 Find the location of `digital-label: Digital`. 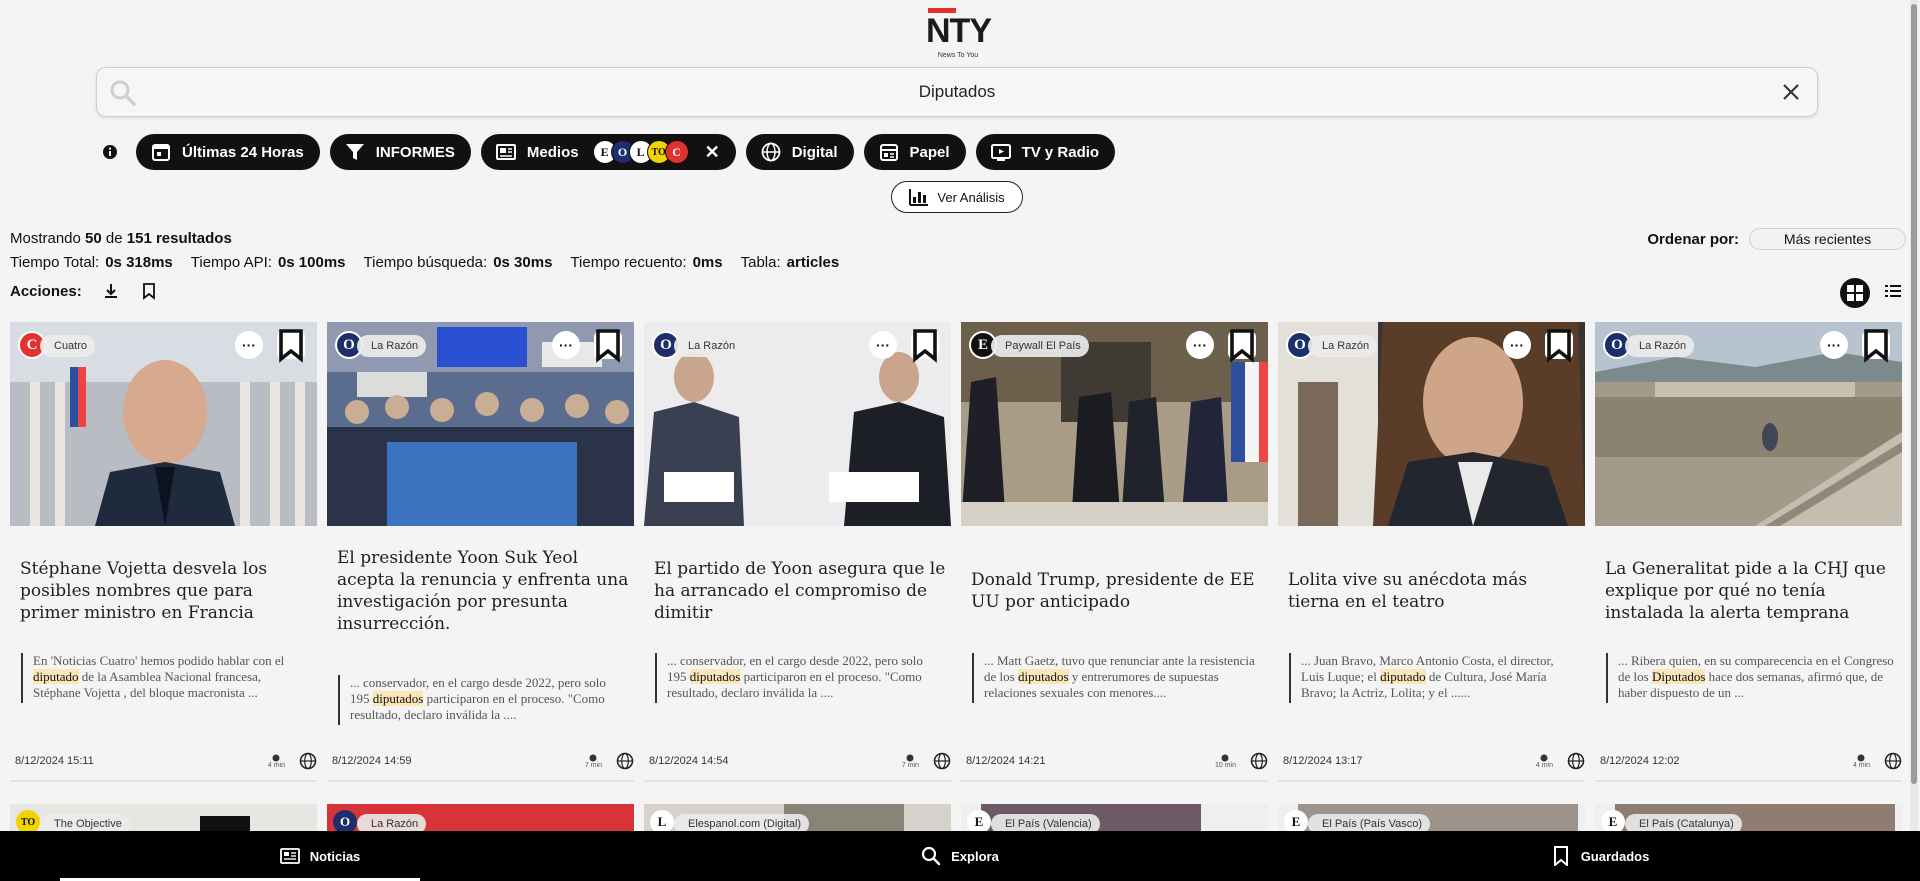

digital-label: Digital is located at coordinates (814, 152).